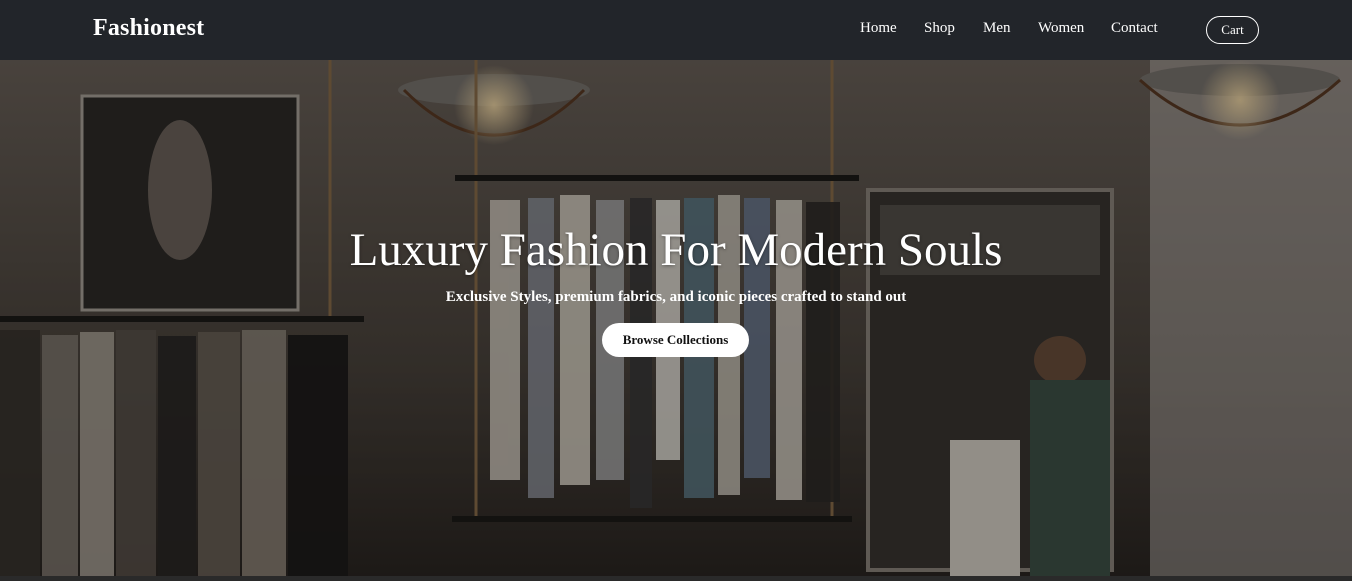 This screenshot has height=581, width=1352. Describe the element at coordinates (676, 250) in the screenshot. I see `hero-title: Luxury Fashion For Modern Souls` at that location.